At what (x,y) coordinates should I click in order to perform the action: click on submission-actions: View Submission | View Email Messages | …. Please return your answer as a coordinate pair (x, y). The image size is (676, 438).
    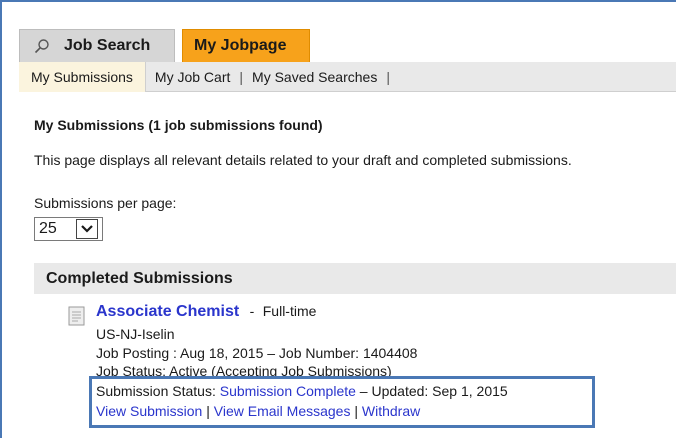
    Looking at the image, I should click on (258, 411).